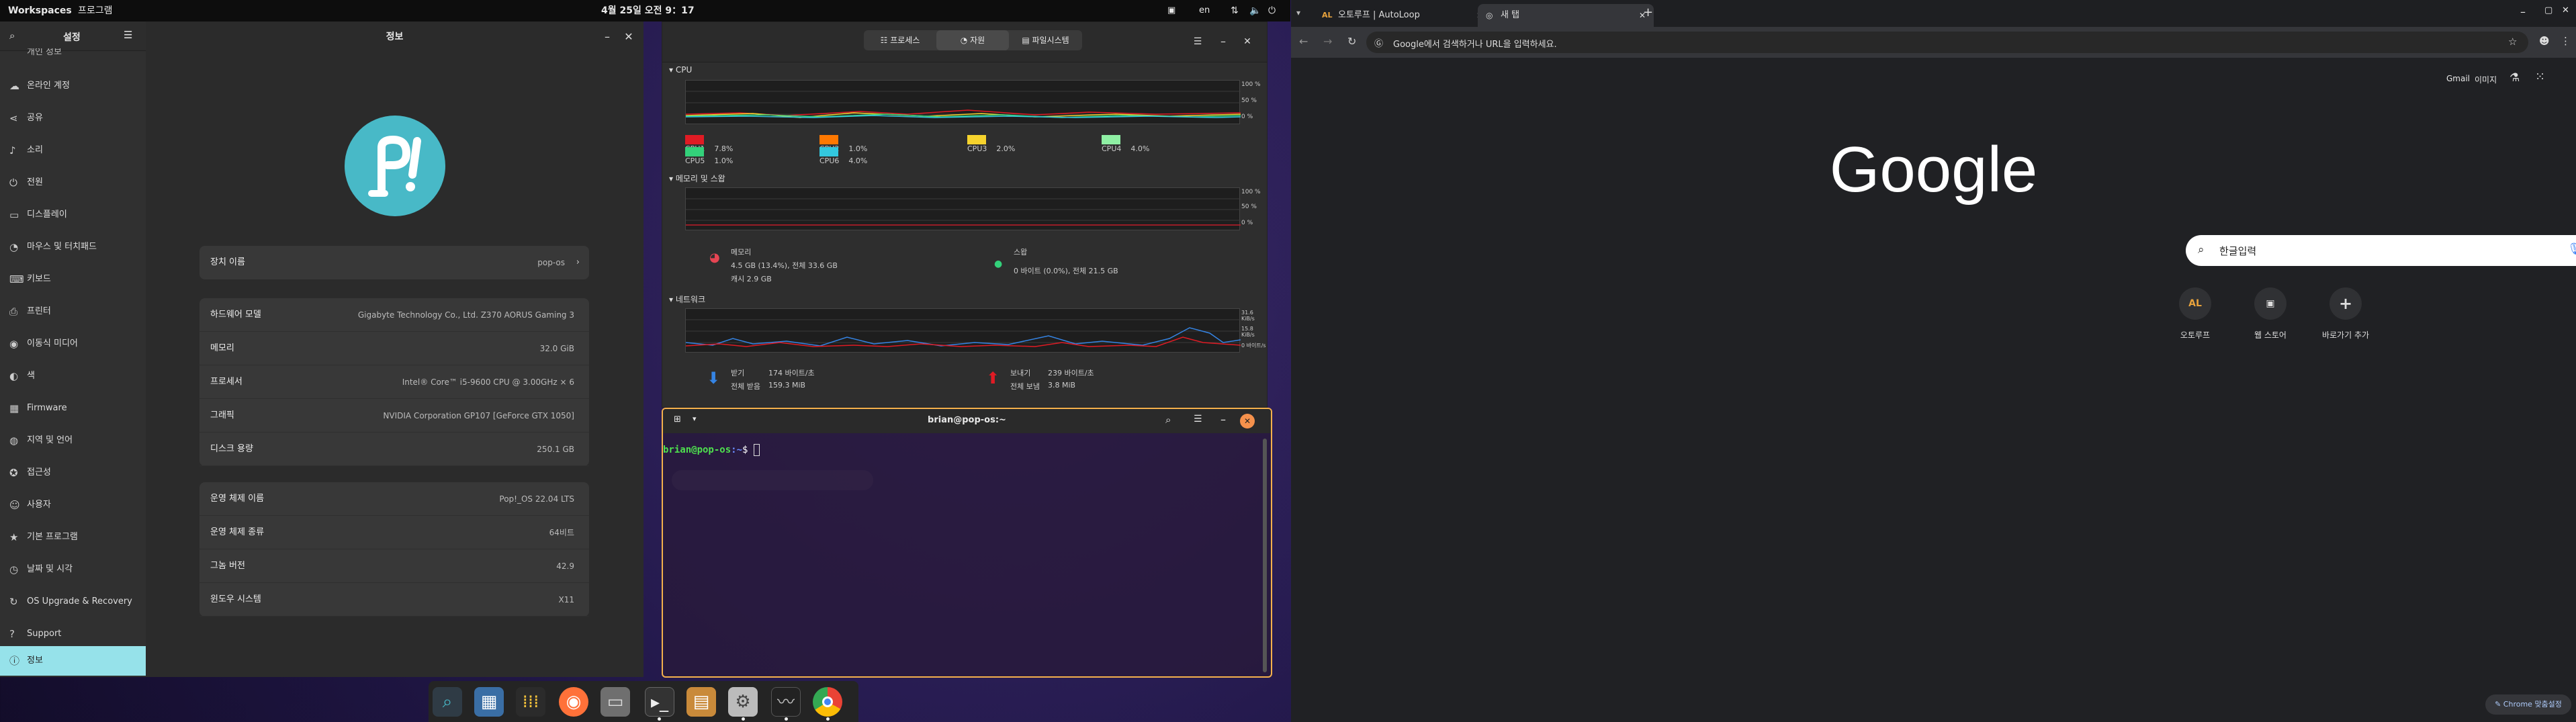 The image size is (2576, 722). Describe the element at coordinates (394, 263) in the screenshot. I see `device-name-row: 장치 이름 pop-os ›` at that location.